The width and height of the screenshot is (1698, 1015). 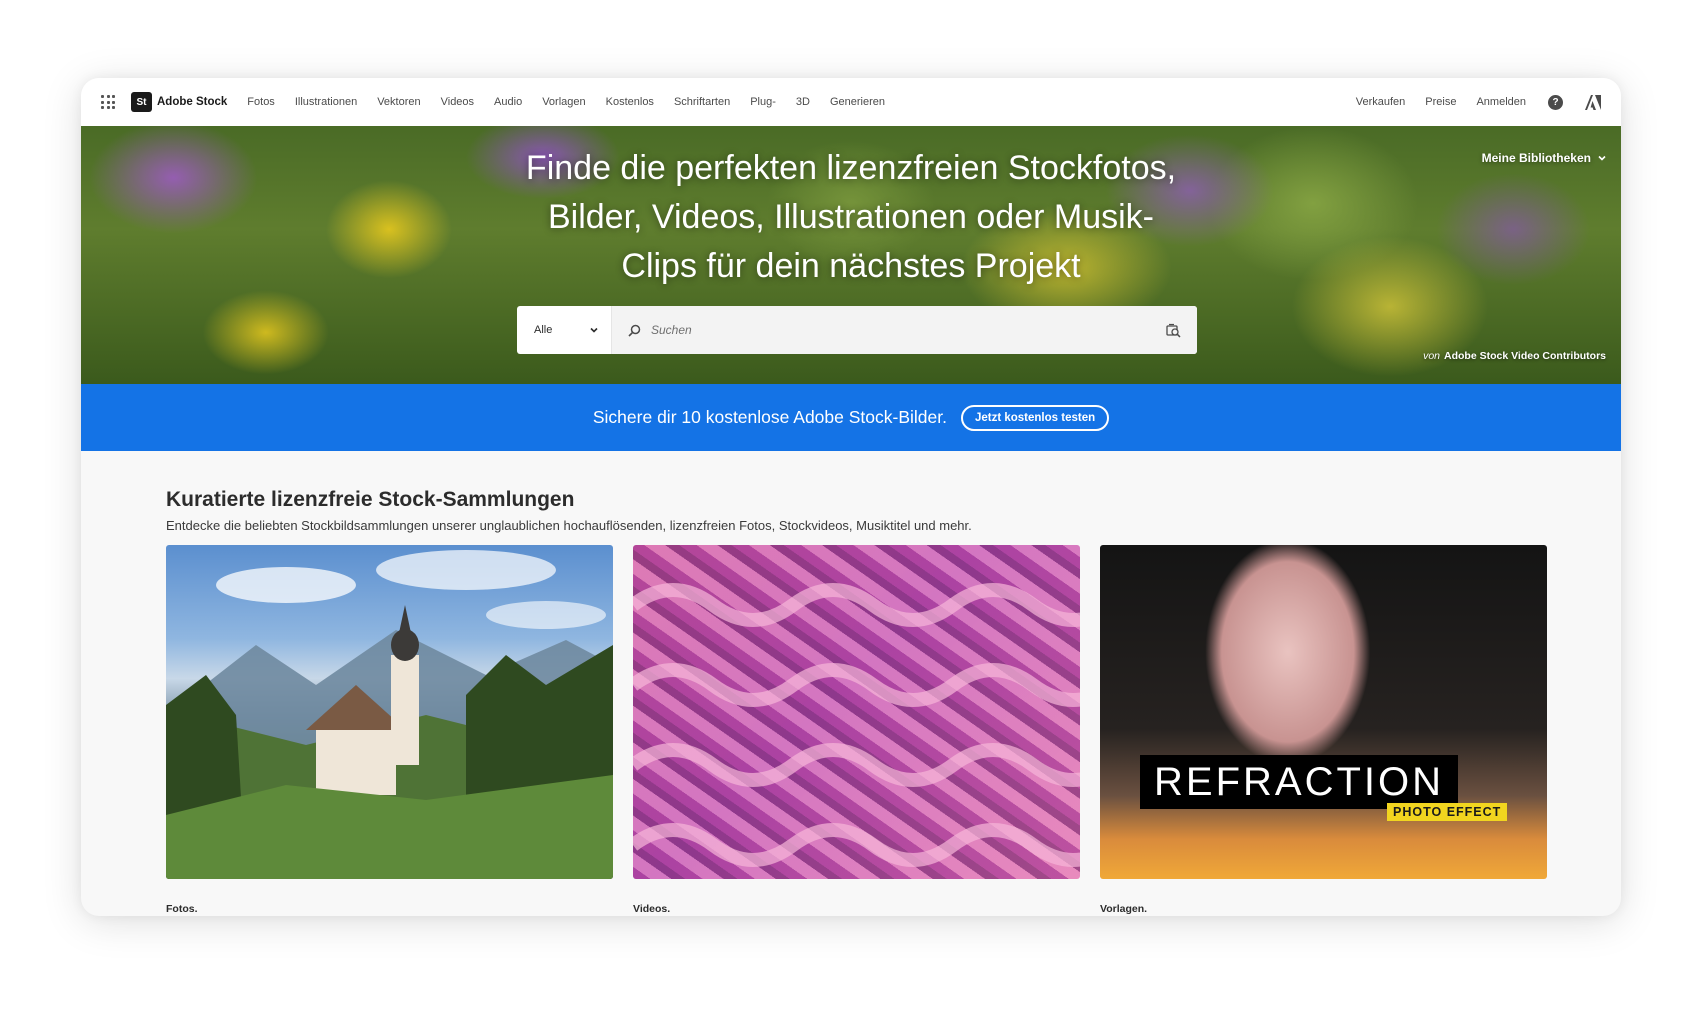 I want to click on photo-effect-badge: PHOTO EFFECT, so click(x=1447, y=812).